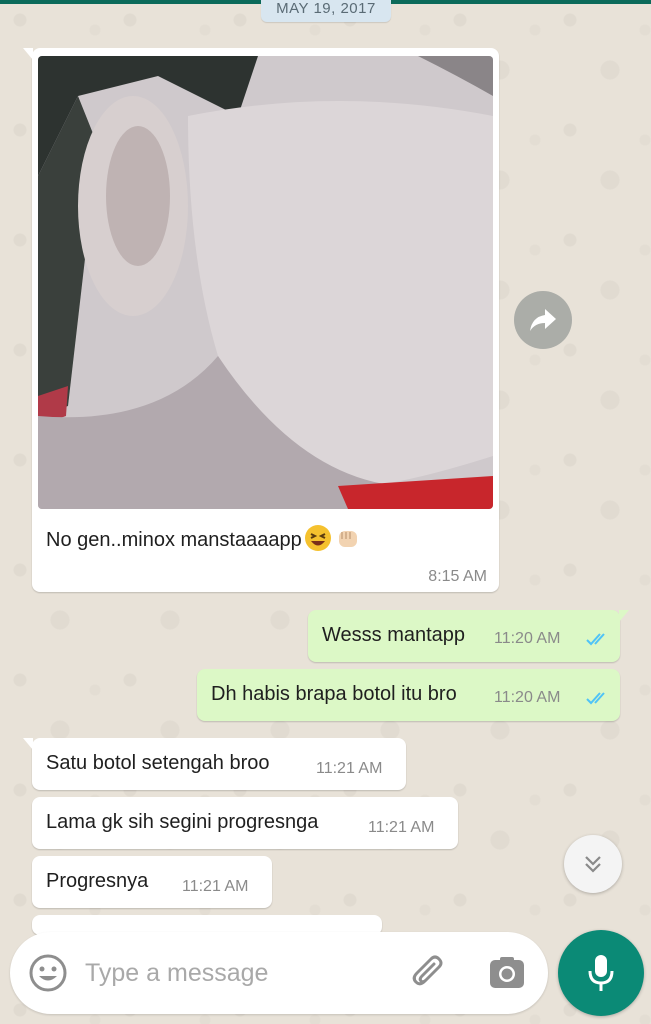 Image resolution: width=651 pixels, height=1024 pixels. What do you see at coordinates (429, 973) in the screenshot?
I see `paperclip-icon` at bounding box center [429, 973].